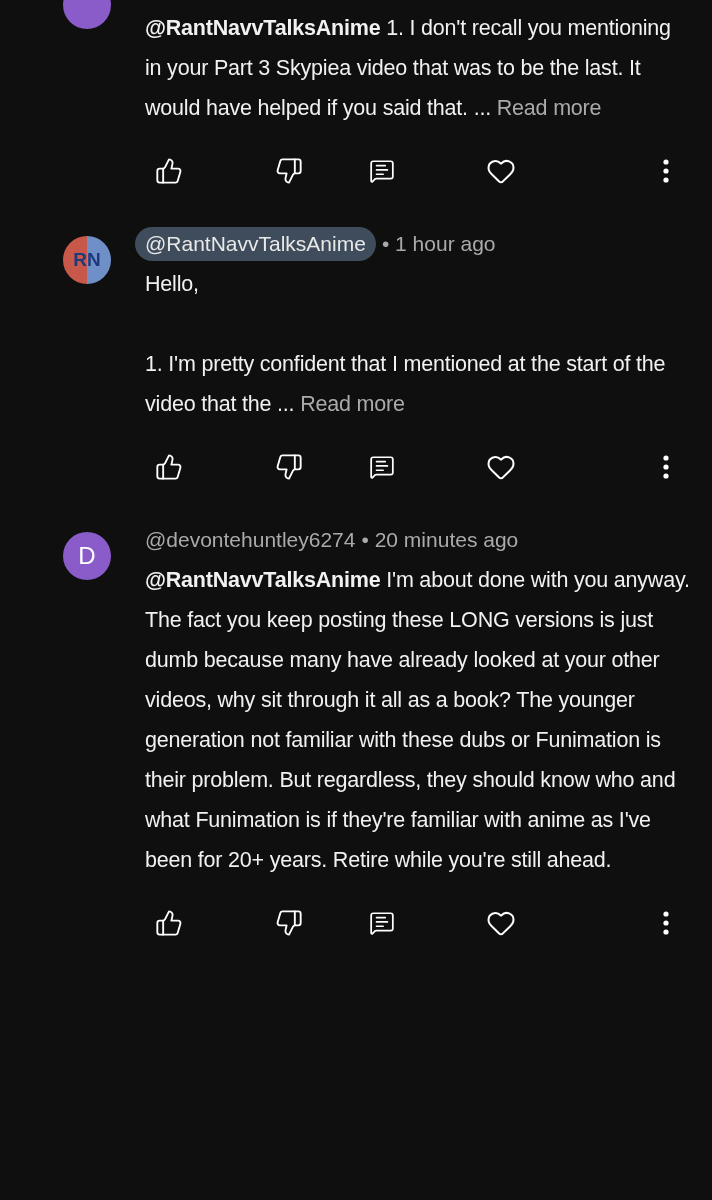 The image size is (712, 1200). I want to click on comment-author: @devontehuntley6274, so click(250, 540).